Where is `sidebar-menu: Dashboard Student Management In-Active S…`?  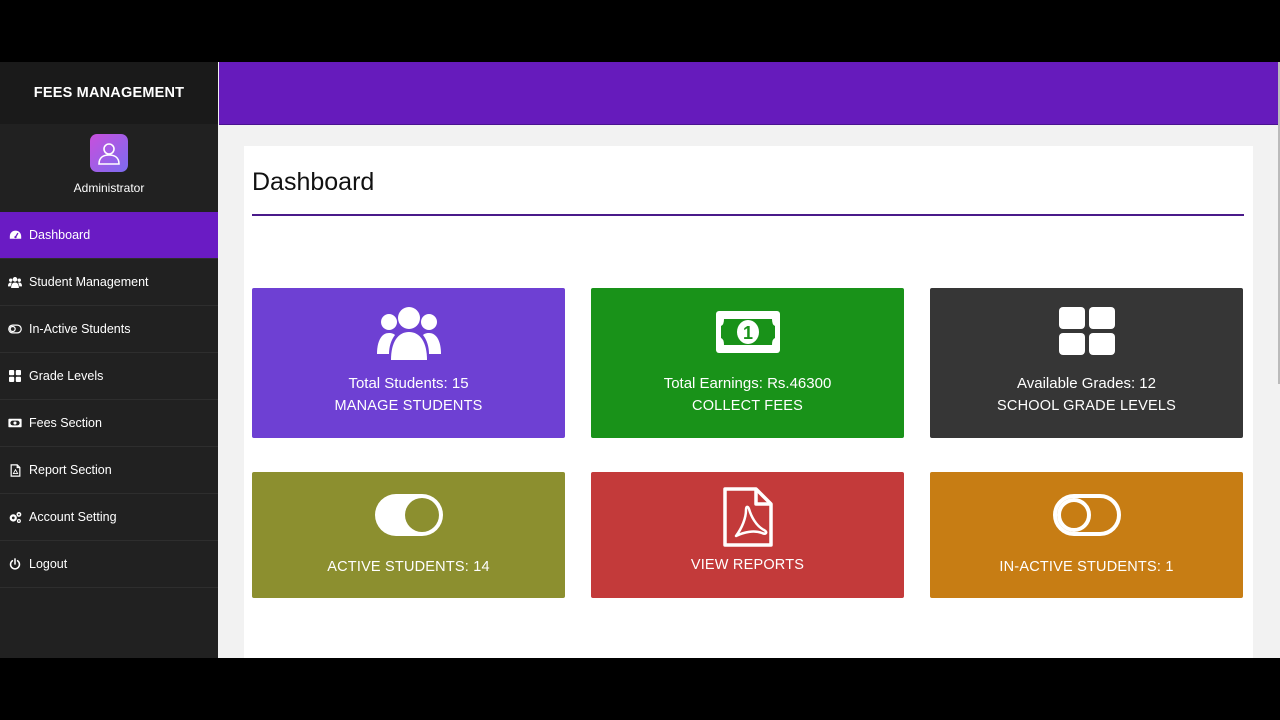 sidebar-menu: Dashboard Student Management In-Active S… is located at coordinates (109, 400).